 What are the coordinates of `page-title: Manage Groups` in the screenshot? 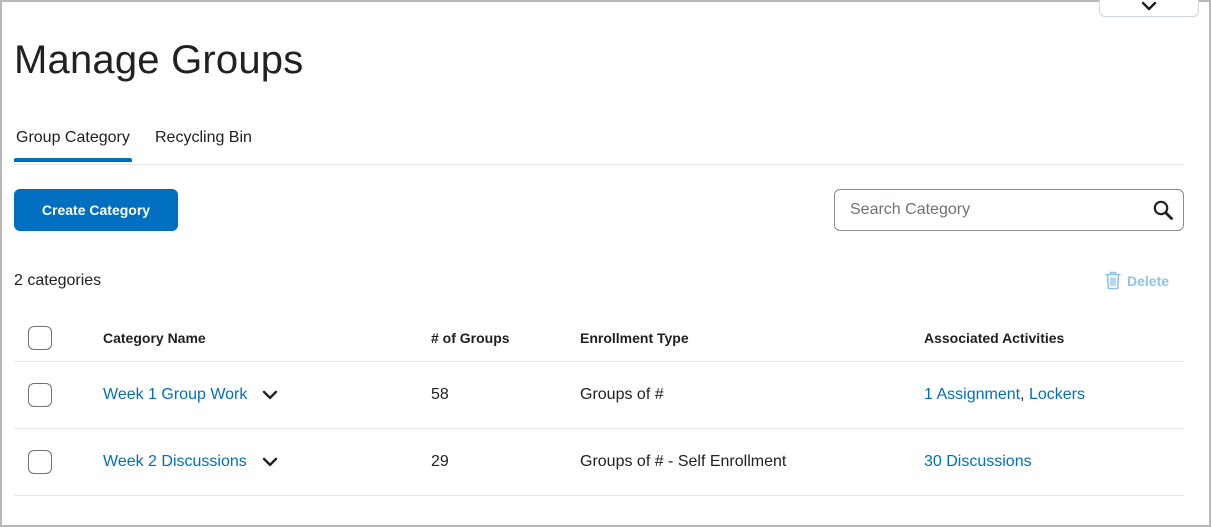 It's located at (159, 60).